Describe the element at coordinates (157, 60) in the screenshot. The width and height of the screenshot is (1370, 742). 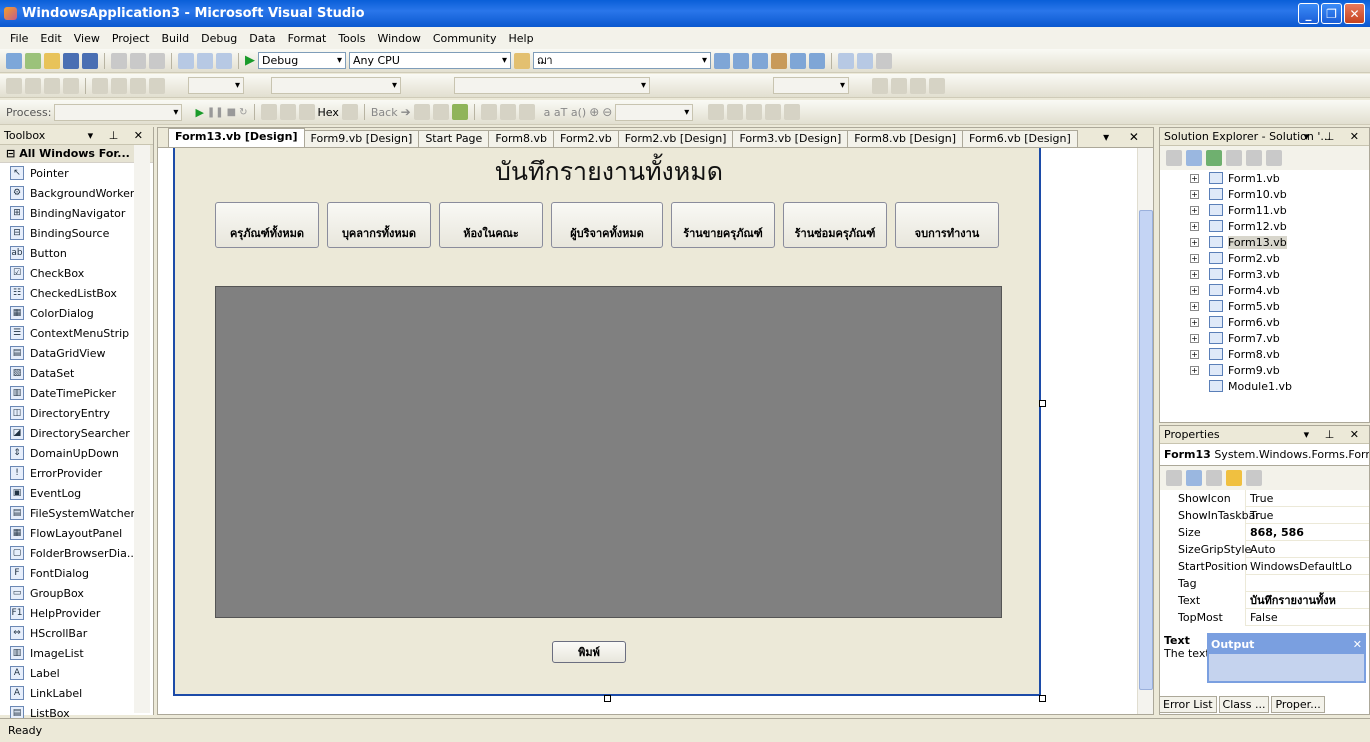
I see `paste-icon` at that location.